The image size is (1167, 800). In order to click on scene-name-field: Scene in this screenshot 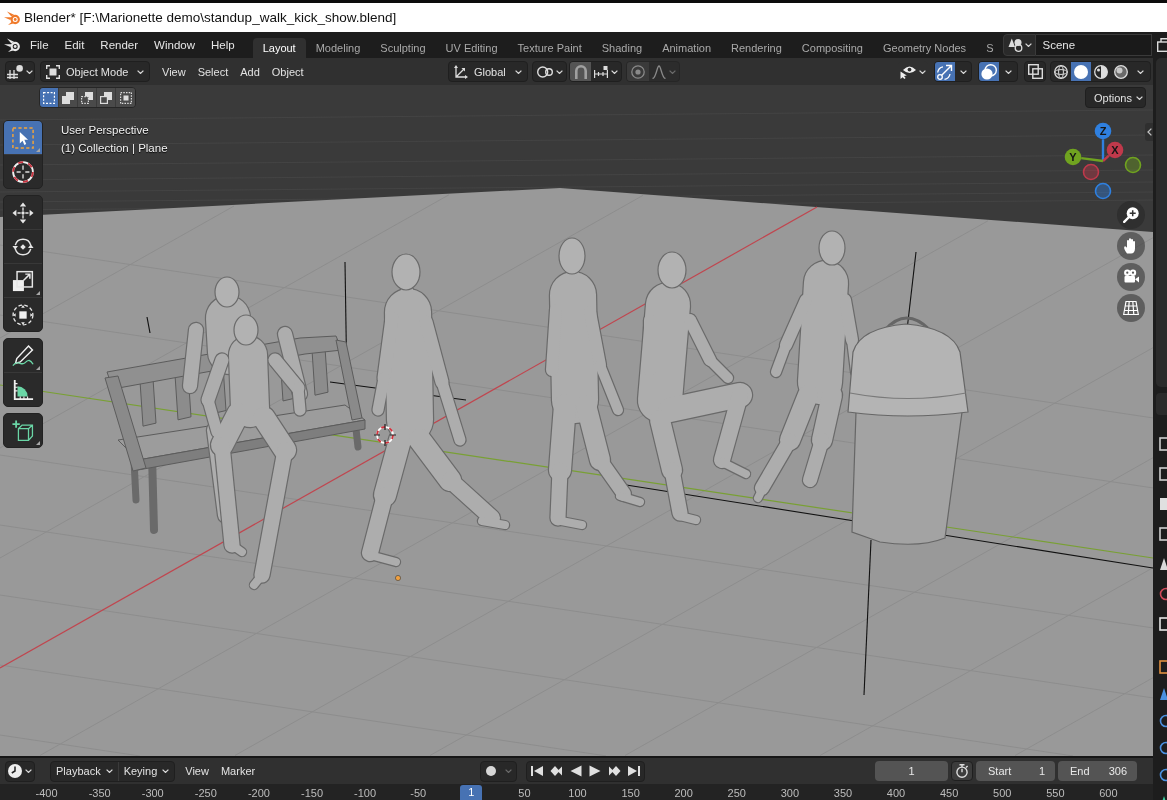, I will do `click(1094, 45)`.